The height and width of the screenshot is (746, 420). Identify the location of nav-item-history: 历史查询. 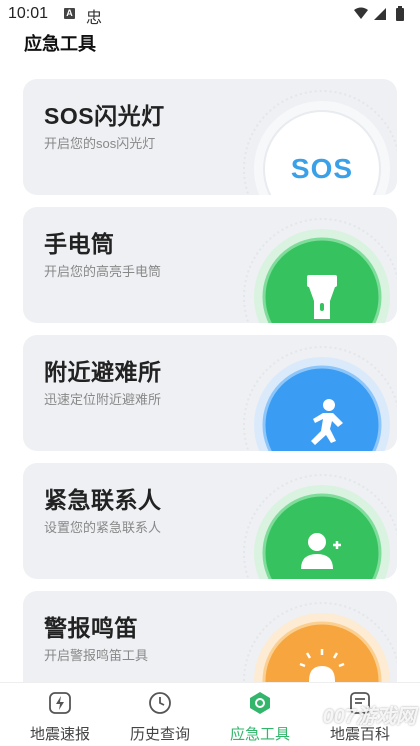
(160, 714).